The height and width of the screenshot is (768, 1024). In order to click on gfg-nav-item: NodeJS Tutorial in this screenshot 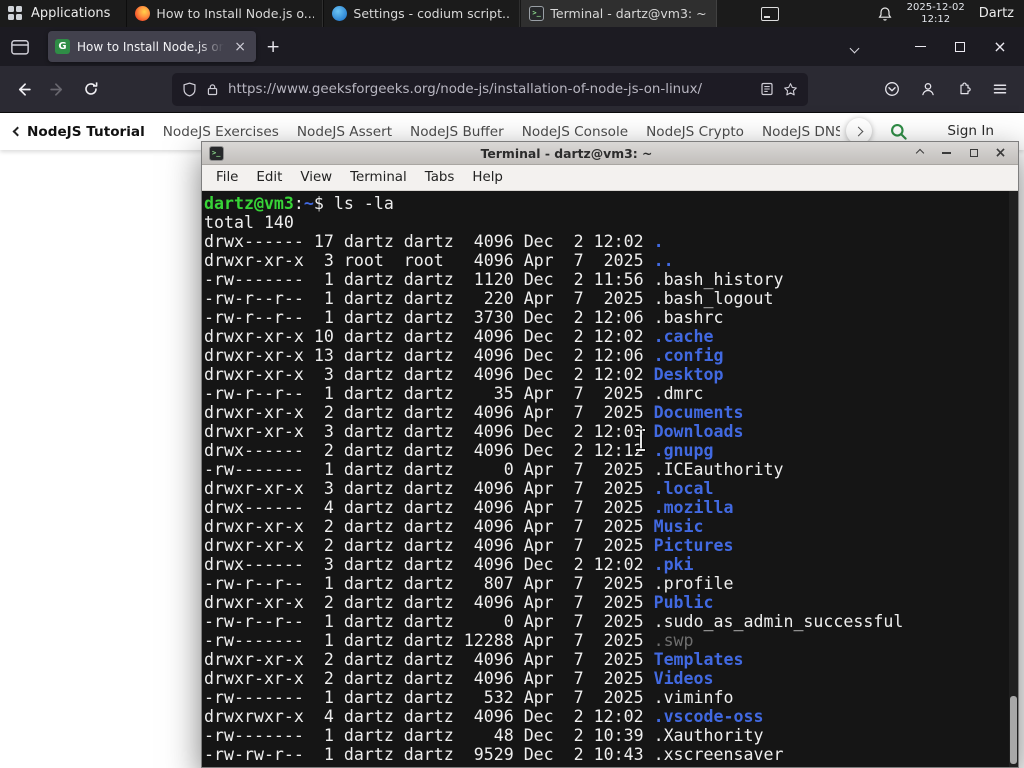, I will do `click(78, 131)`.